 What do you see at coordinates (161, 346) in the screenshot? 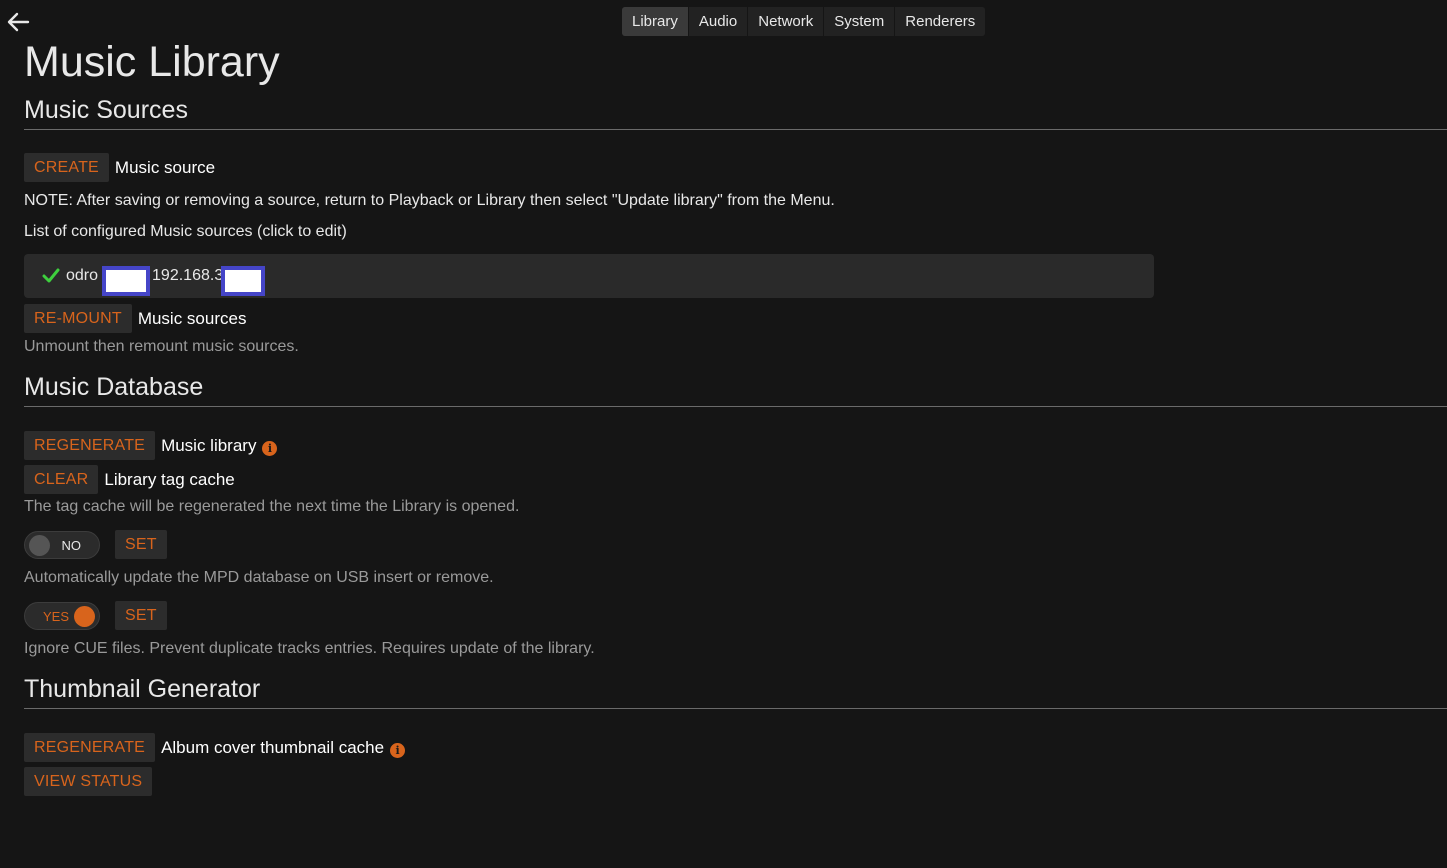
I see `remount-help: Unmount then remount music sources.` at bounding box center [161, 346].